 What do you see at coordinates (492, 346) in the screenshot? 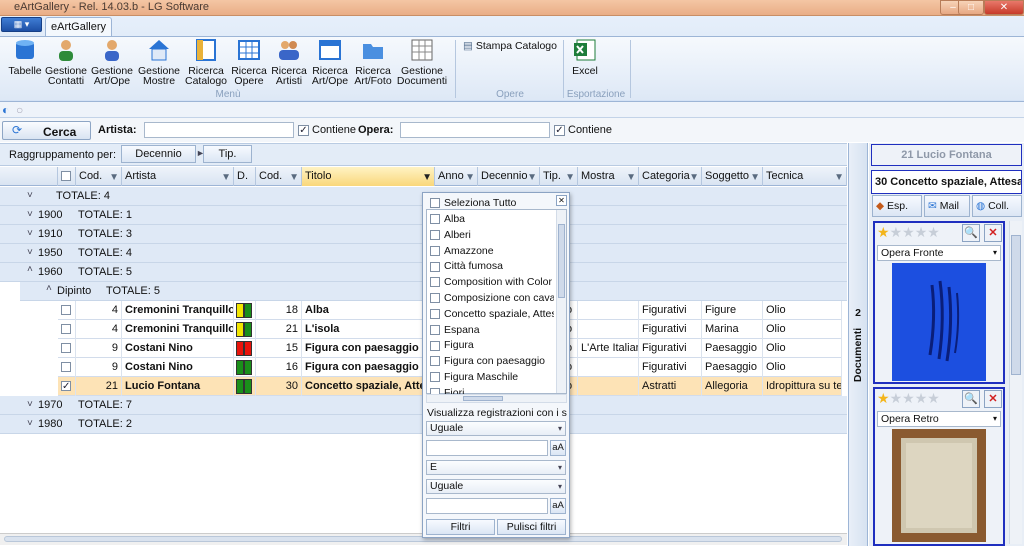
I see `filter-option: Figura` at bounding box center [492, 346].